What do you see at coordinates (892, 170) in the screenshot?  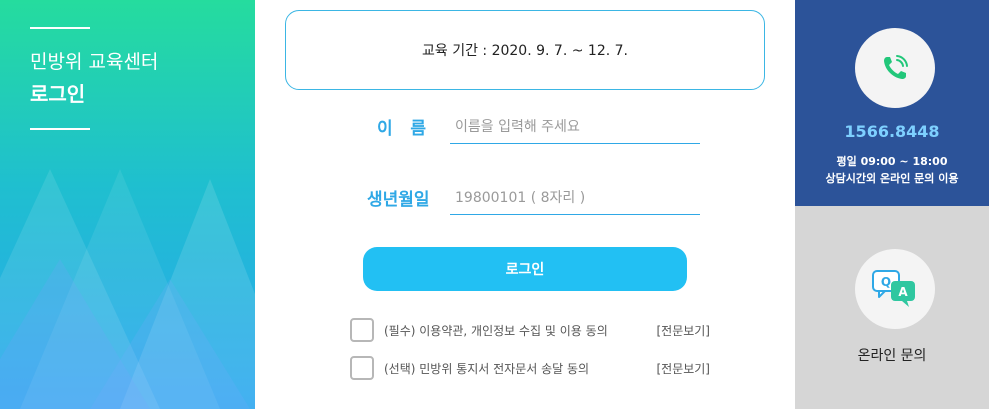 I see `hours-info: 평일 09:00 ~ 18:00 상담시간외 온라인 문의 이용` at bounding box center [892, 170].